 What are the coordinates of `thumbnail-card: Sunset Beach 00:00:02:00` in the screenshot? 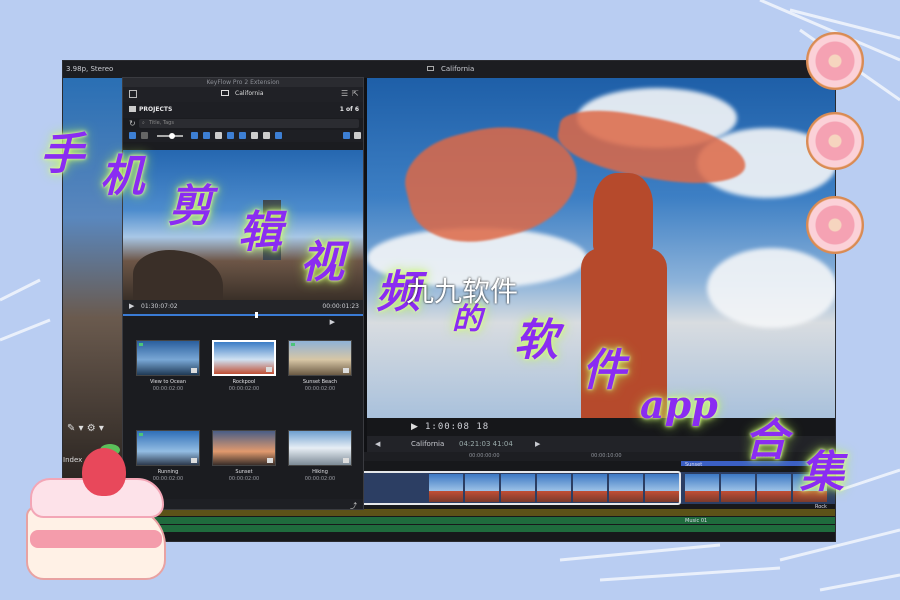 It's located at (320, 366).